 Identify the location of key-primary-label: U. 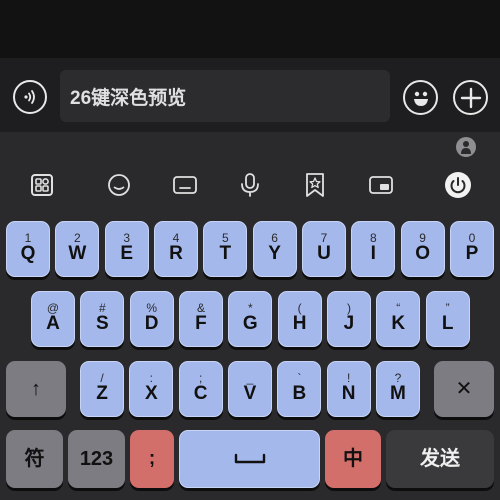
(324, 253).